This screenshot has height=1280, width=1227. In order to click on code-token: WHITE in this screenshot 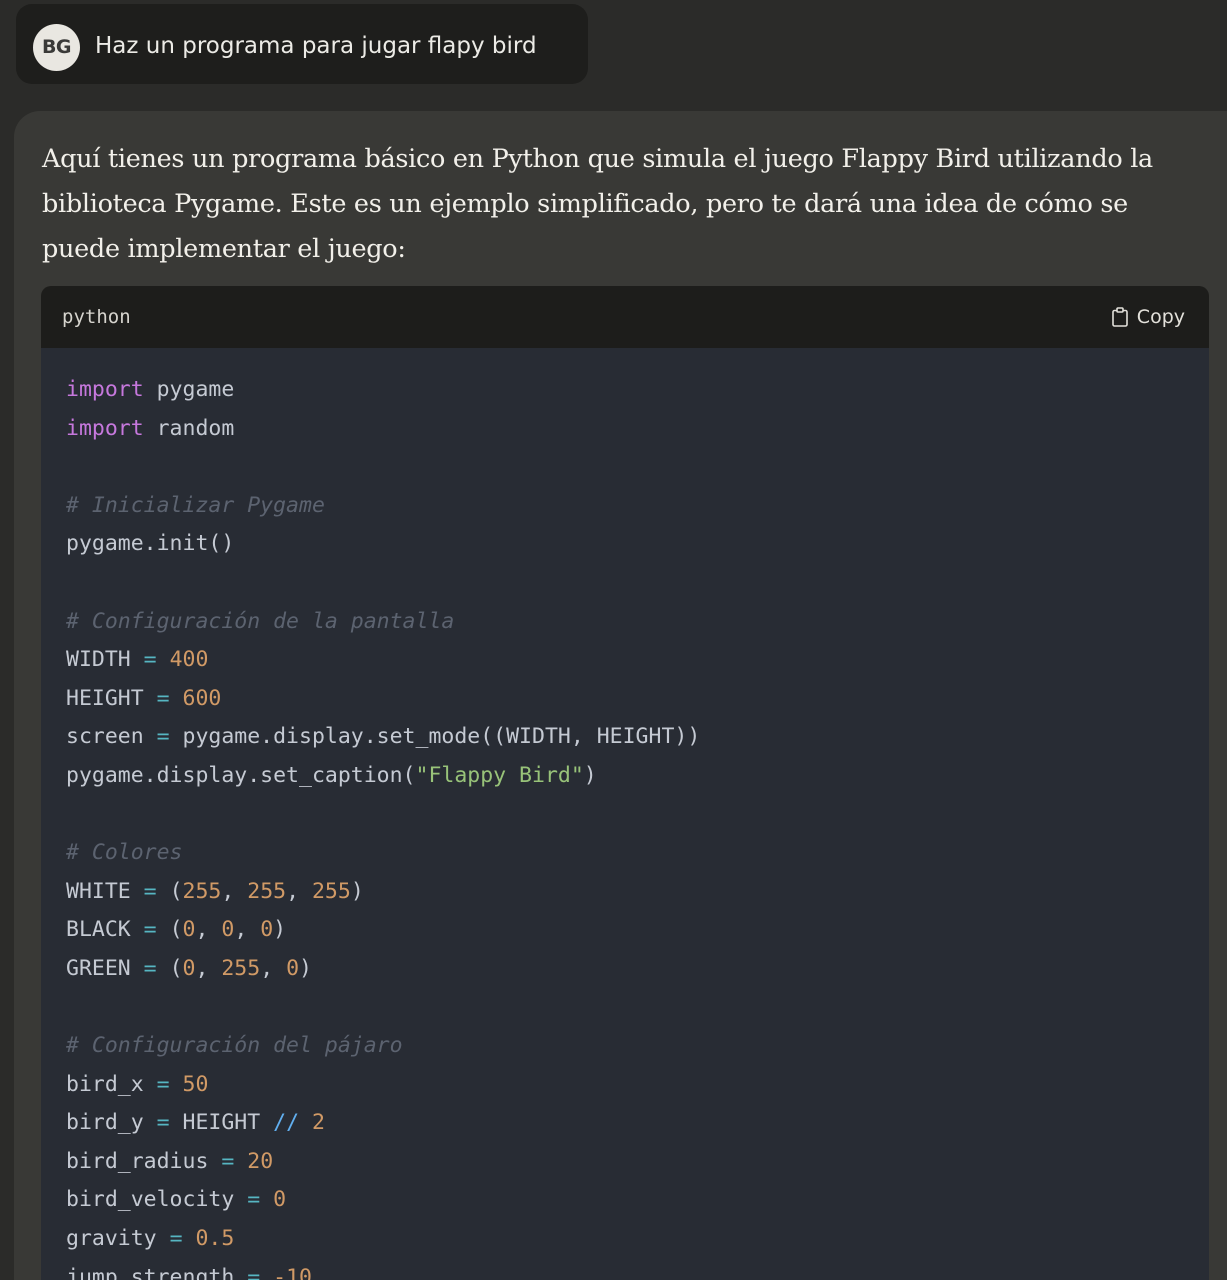, I will do `click(105, 891)`.